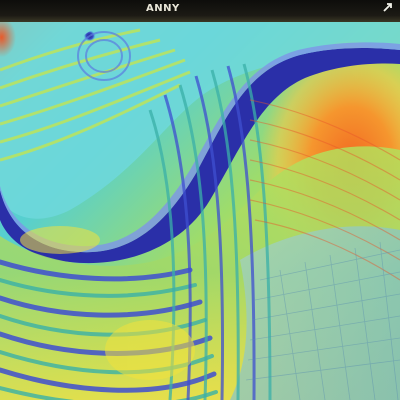 This screenshot has width=400, height=400. Describe the element at coordinates (200, 11) in the screenshot. I see `top-bar: ANNY` at that location.